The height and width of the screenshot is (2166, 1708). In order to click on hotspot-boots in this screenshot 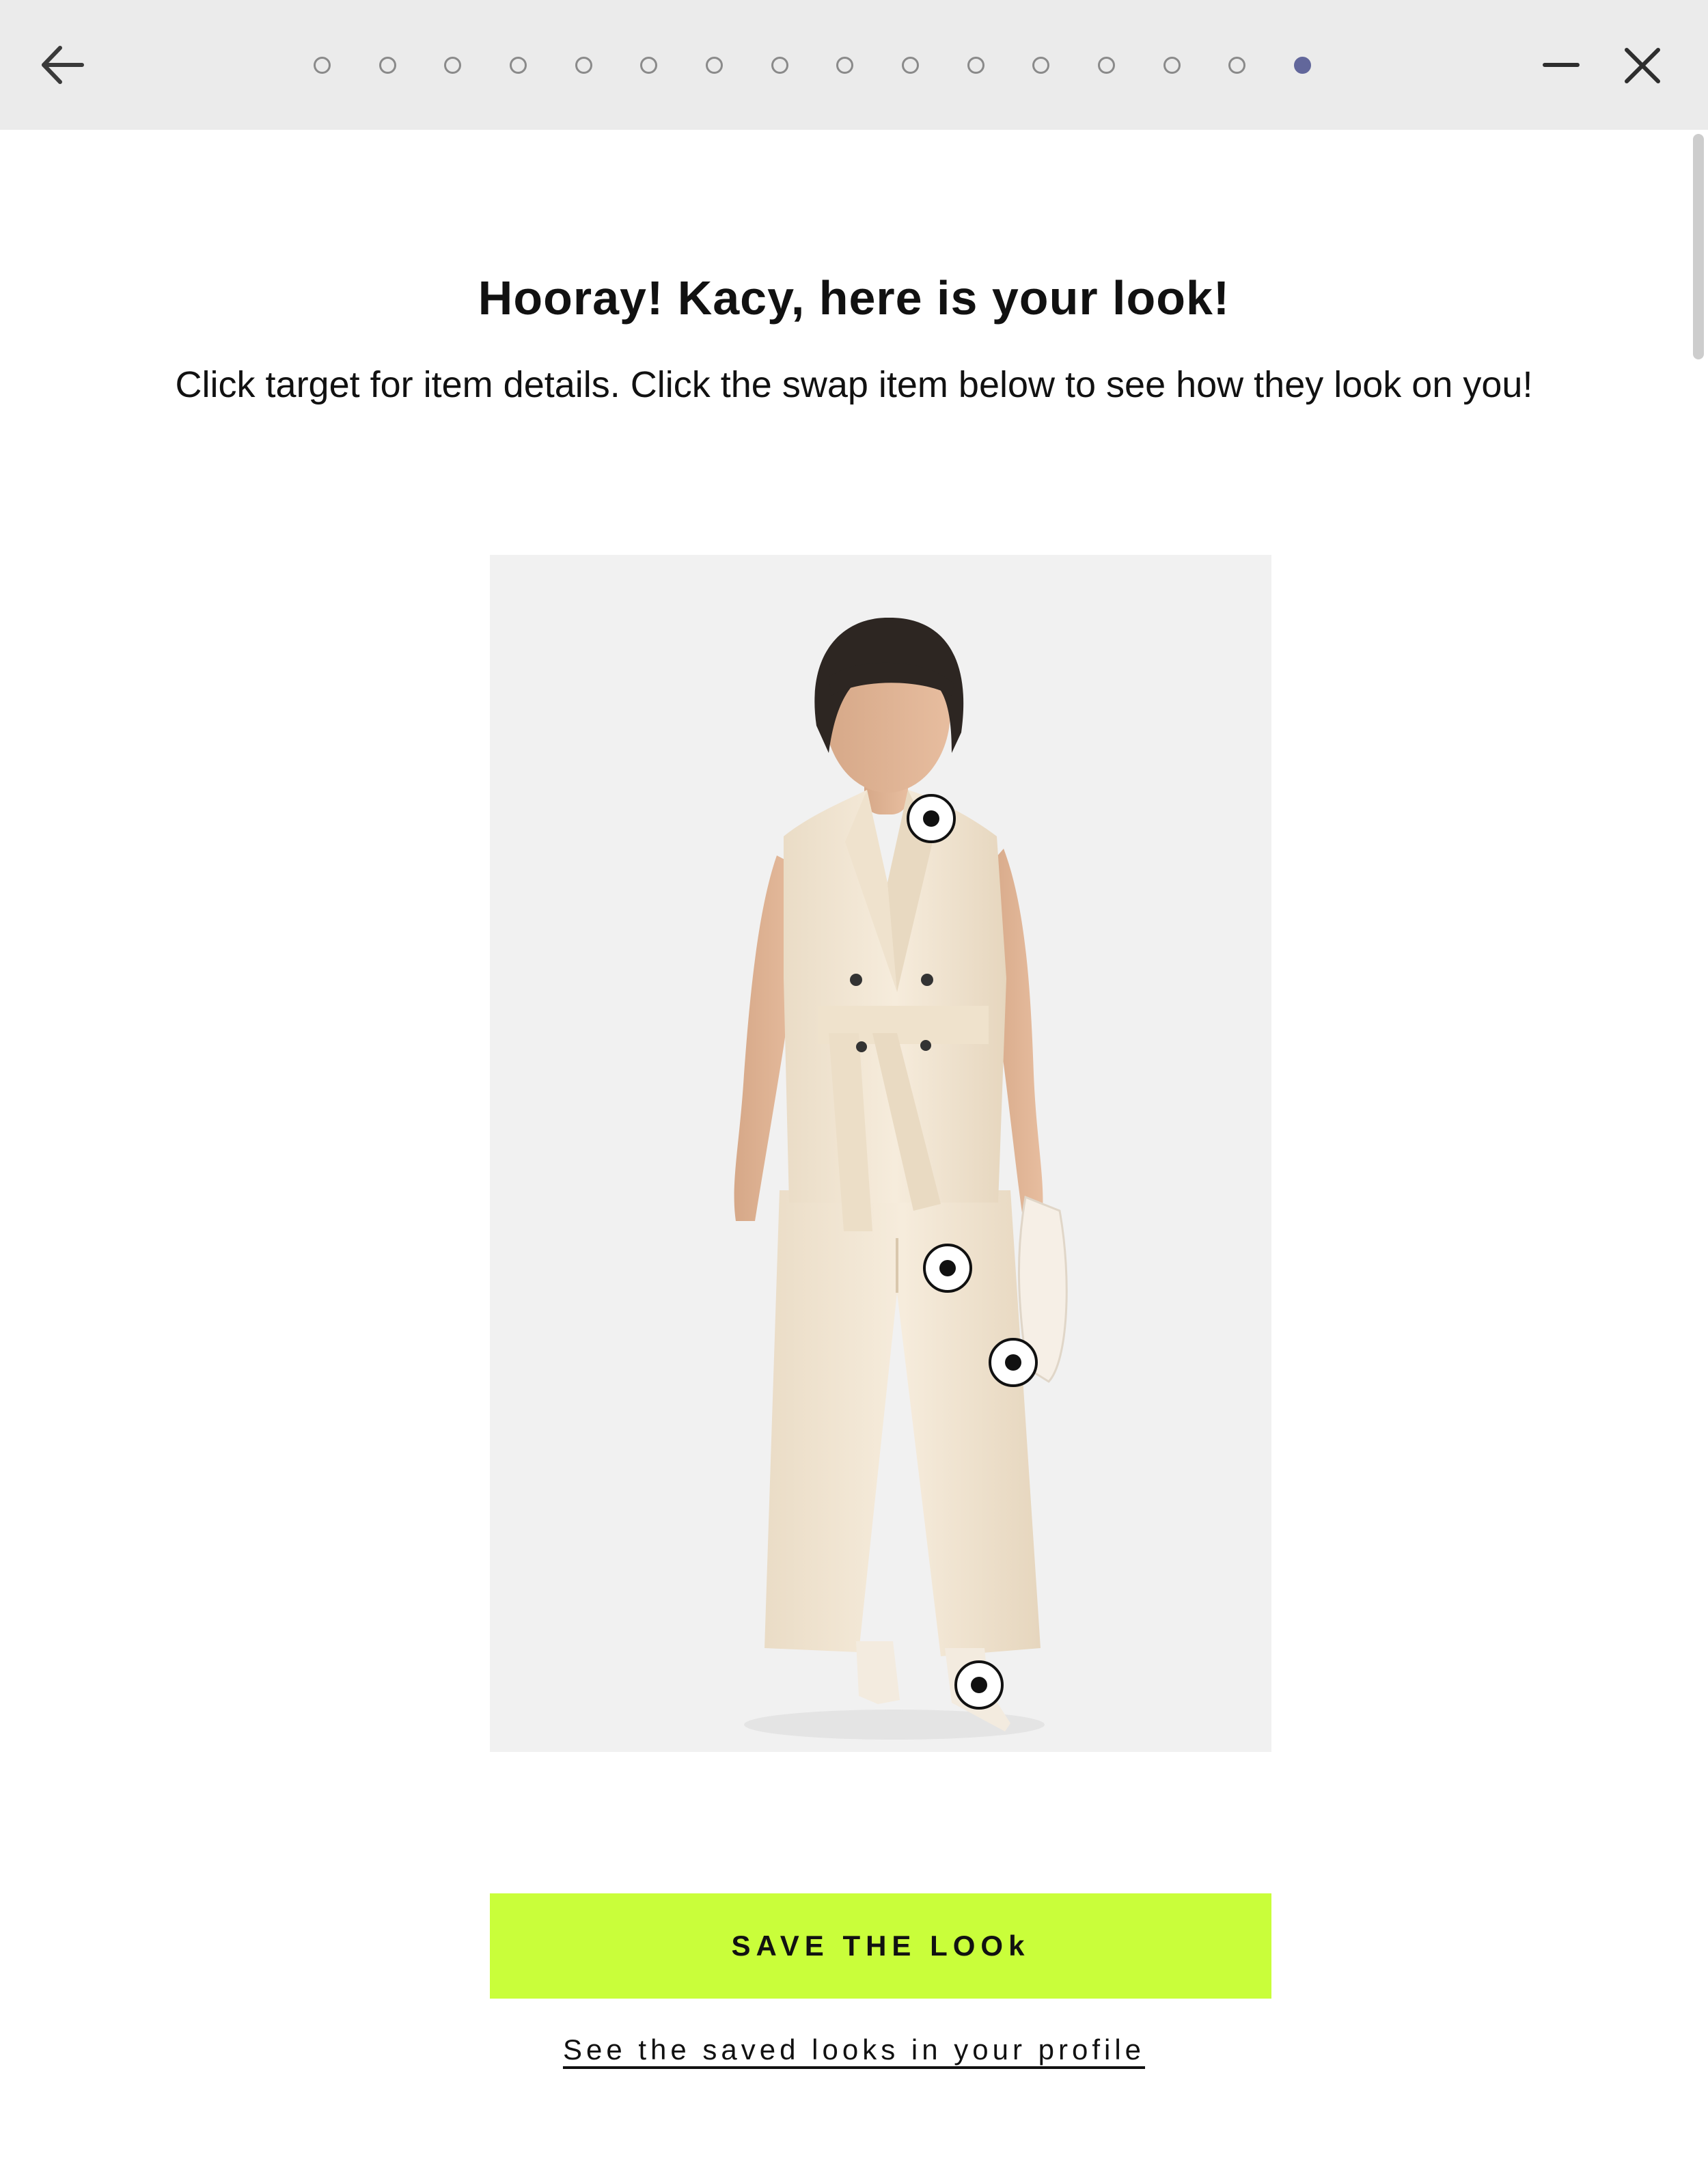, I will do `click(979, 1685)`.